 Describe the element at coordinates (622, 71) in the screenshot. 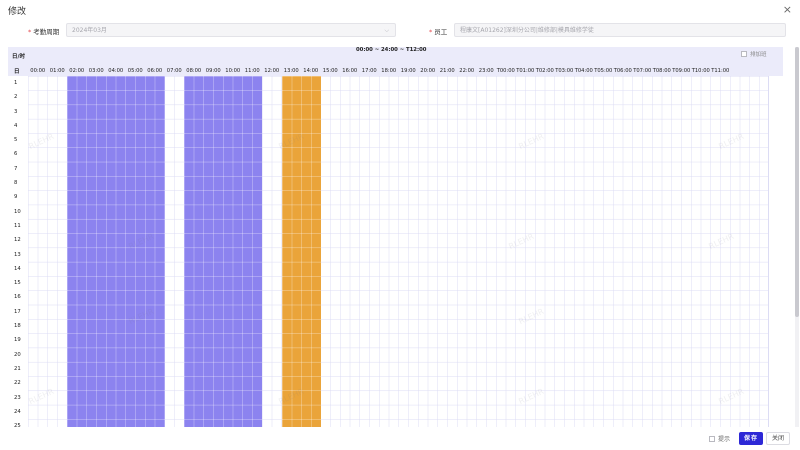

I see `hour-header-cell: T06:00` at that location.